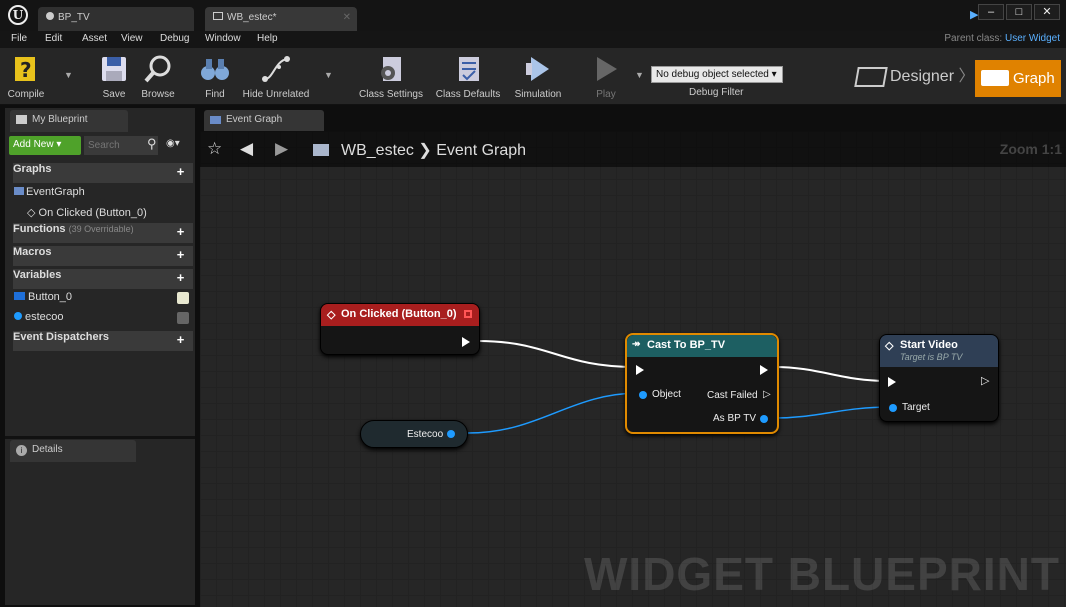 This screenshot has width=1066, height=607. I want to click on hide-unrelated-button: Hide Unrelated, so click(276, 76).